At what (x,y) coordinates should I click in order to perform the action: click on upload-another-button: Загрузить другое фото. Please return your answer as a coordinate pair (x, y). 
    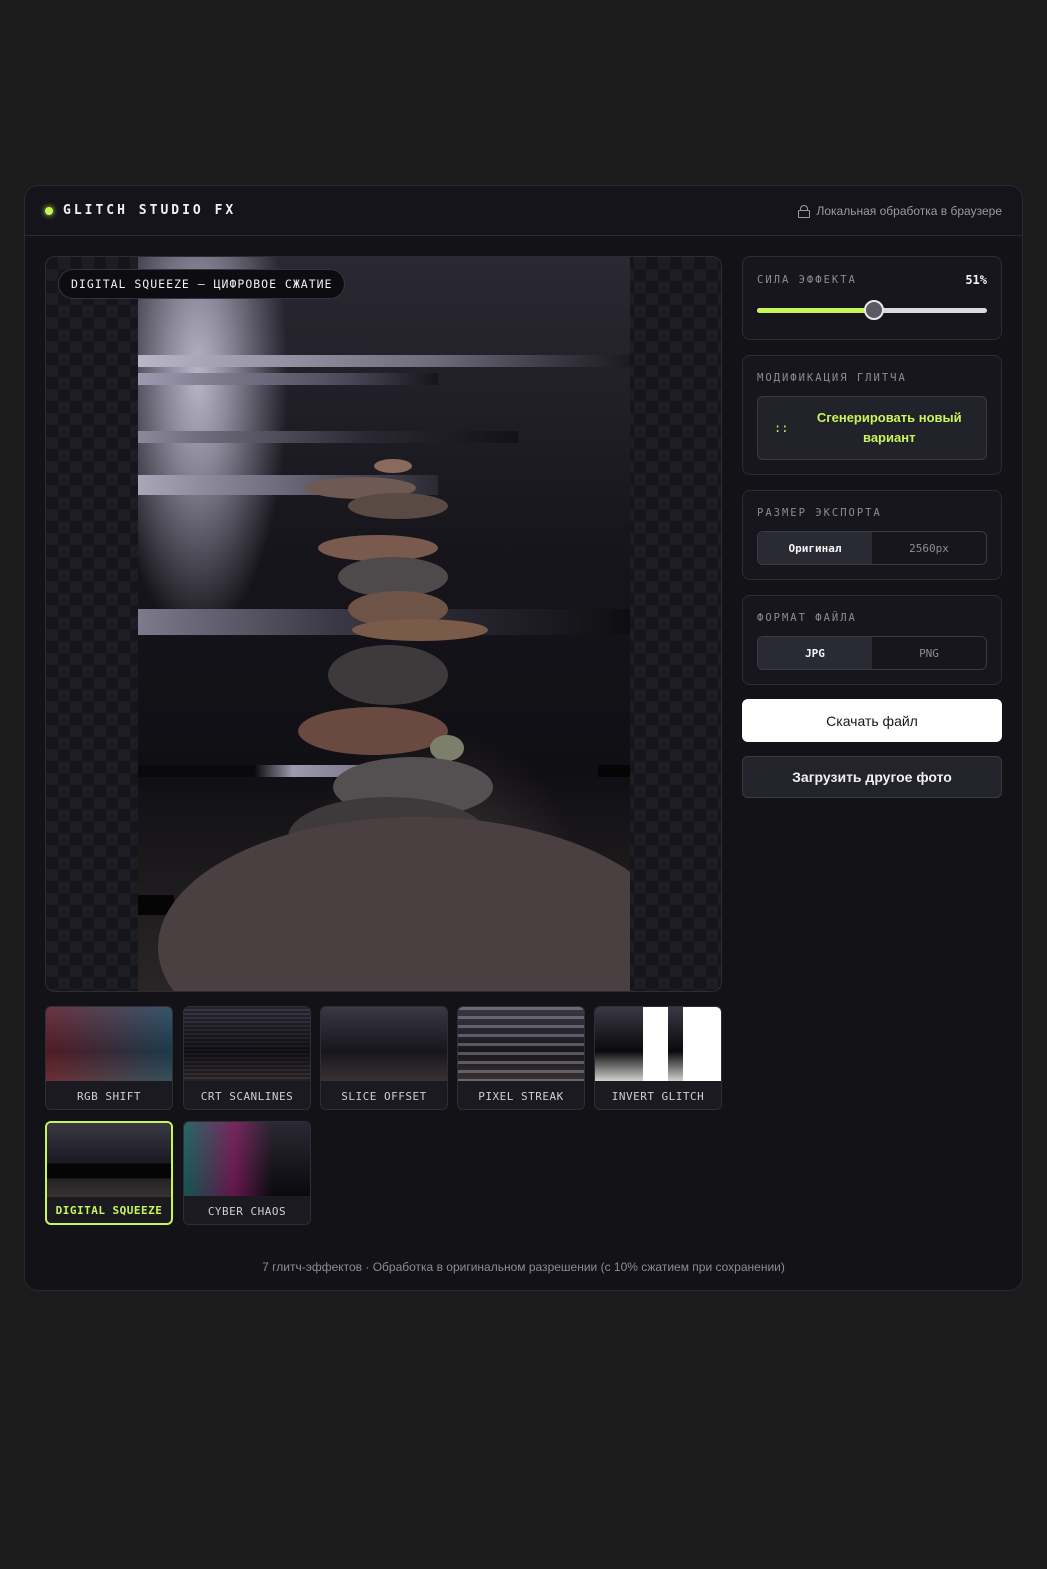
    Looking at the image, I should click on (872, 777).